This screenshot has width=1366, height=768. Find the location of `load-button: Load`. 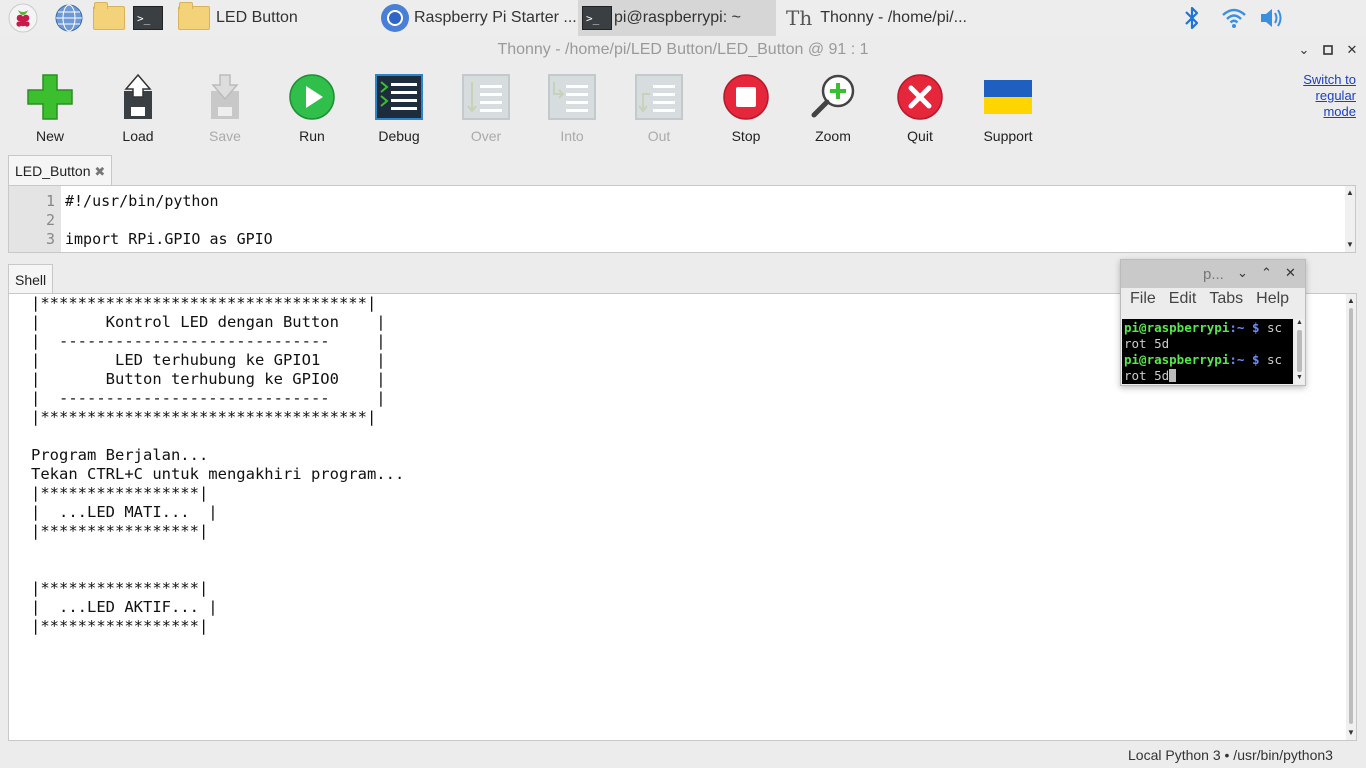

load-button: Load is located at coordinates (138, 108).